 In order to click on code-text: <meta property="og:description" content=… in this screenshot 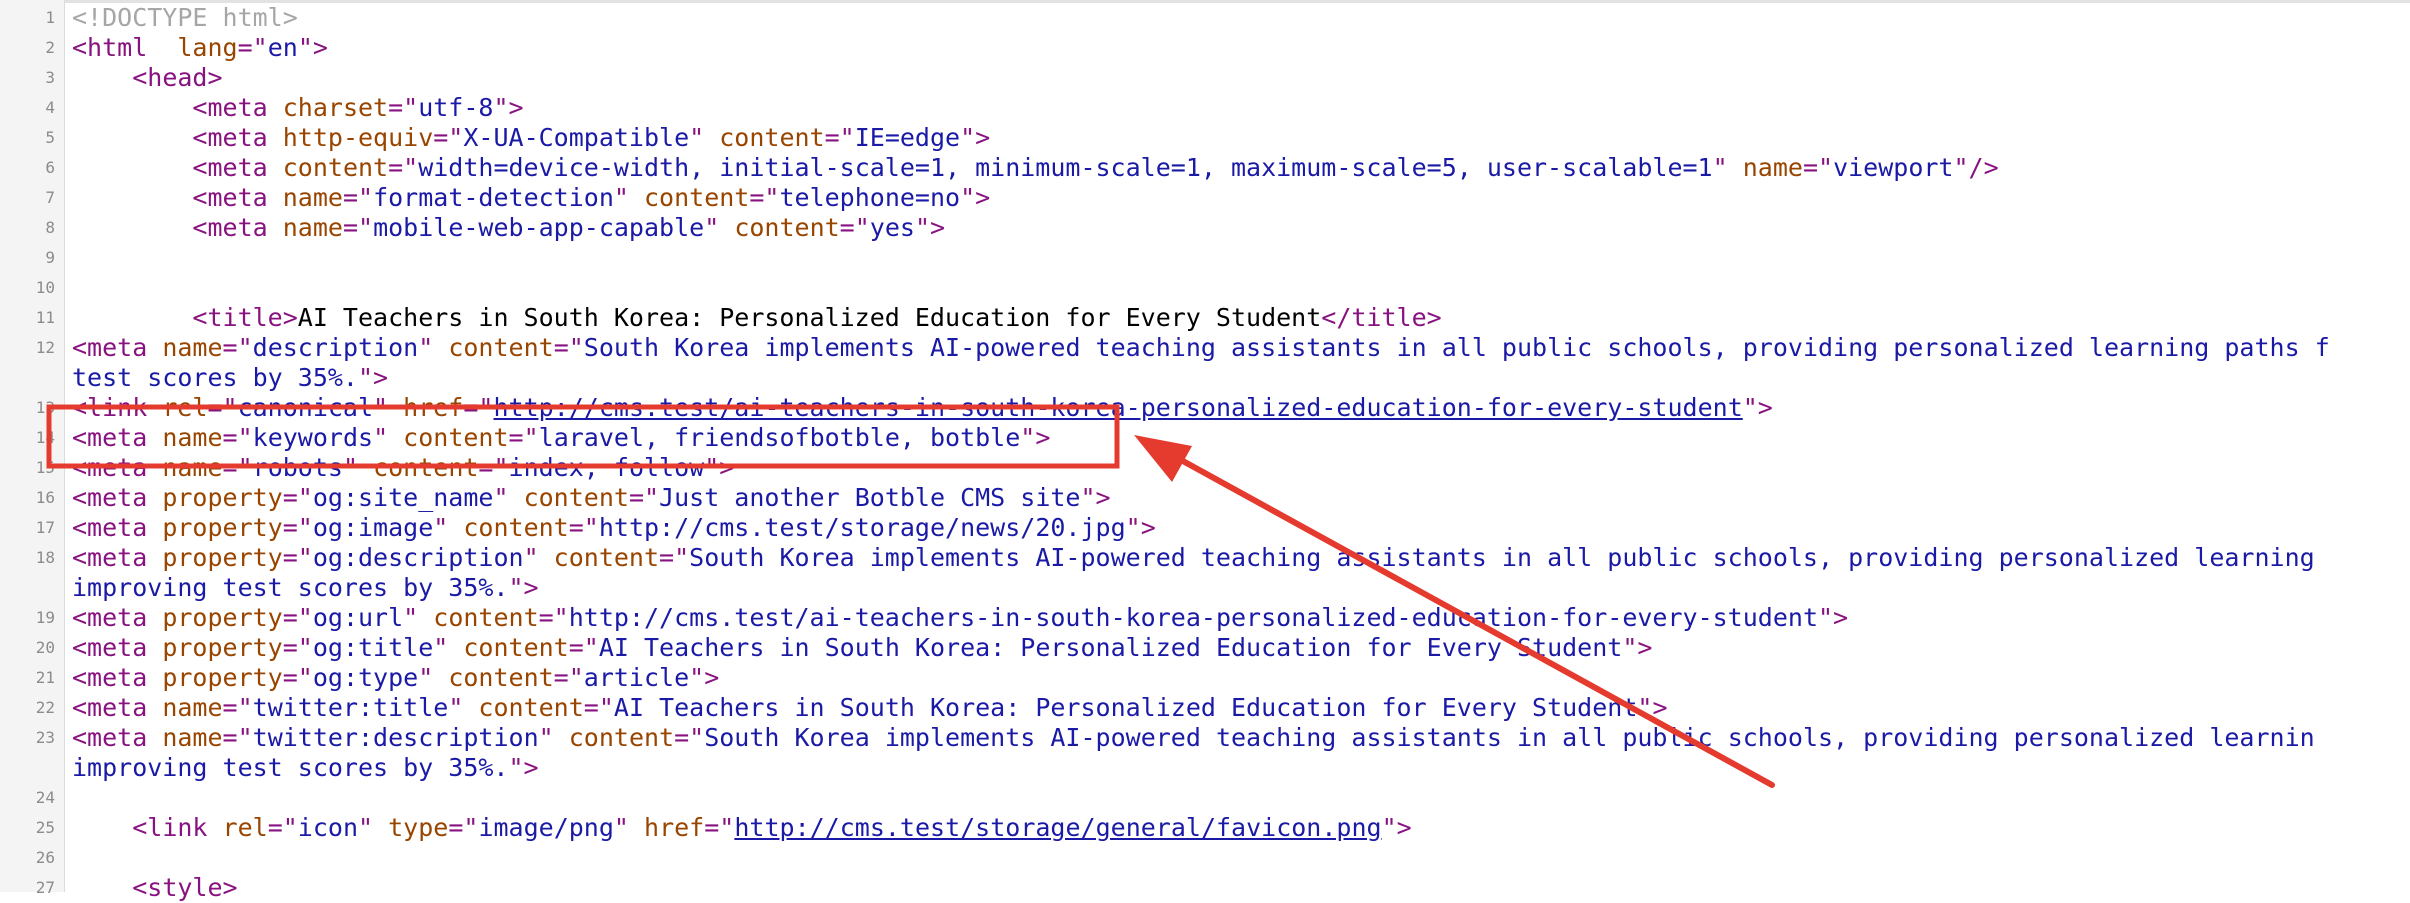, I will do `click(1193, 558)`.